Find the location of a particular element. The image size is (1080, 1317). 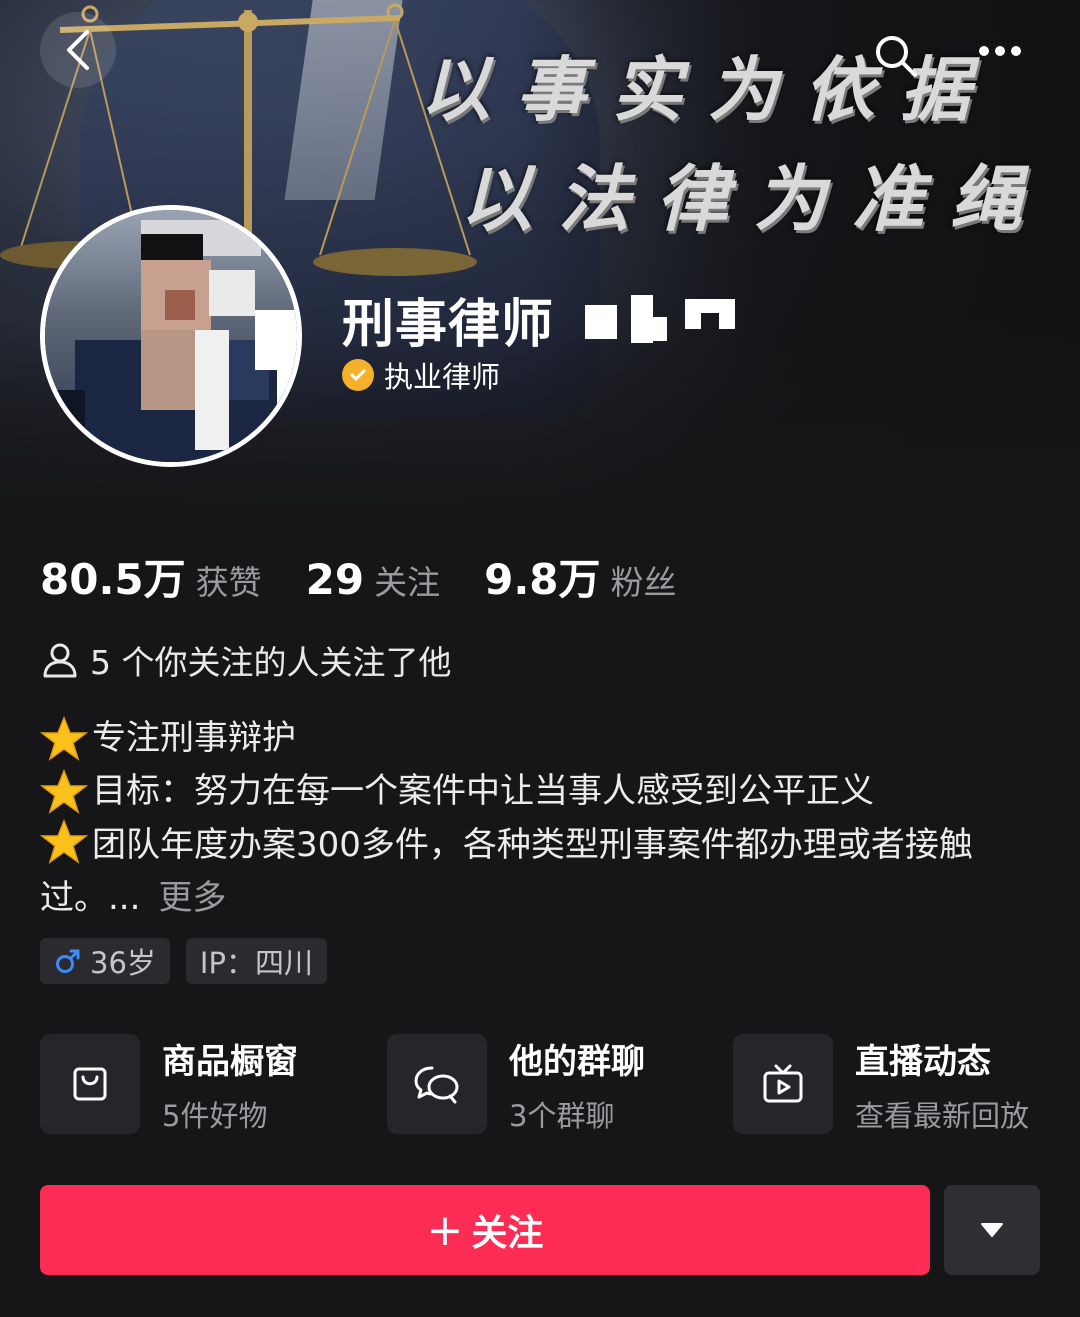

chevron-left-icon is located at coordinates (78, 50).